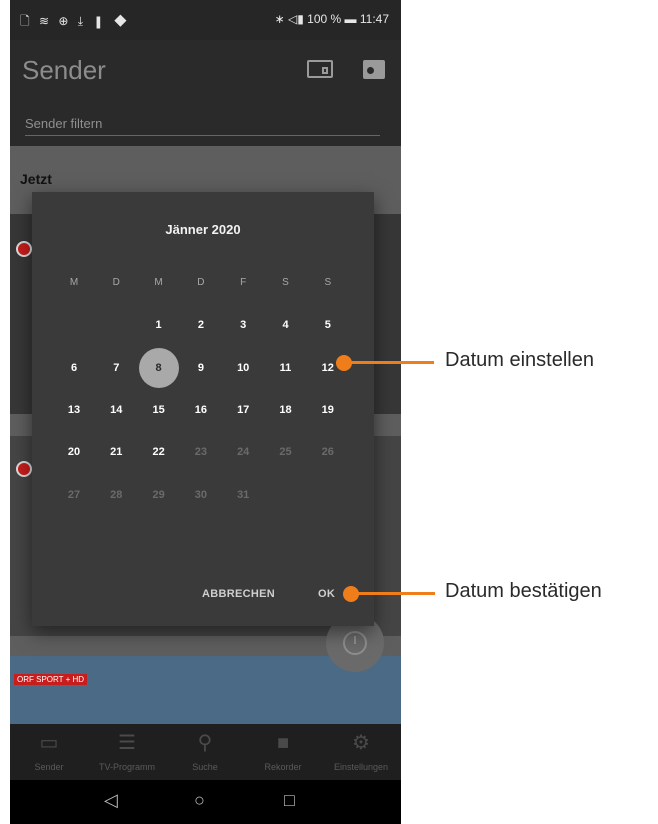 The height and width of the screenshot is (824, 658). What do you see at coordinates (199, 800) in the screenshot?
I see `home-icon: ○` at bounding box center [199, 800].